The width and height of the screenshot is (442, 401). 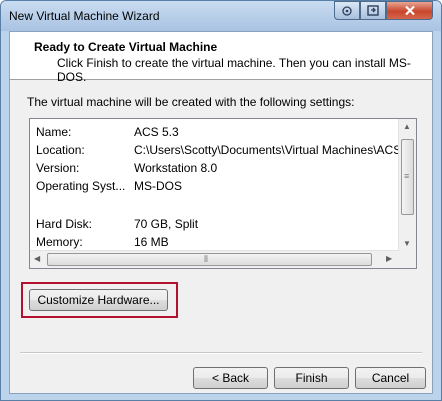 What do you see at coordinates (158, 186) in the screenshot?
I see `setting-value: MS-DOS` at bounding box center [158, 186].